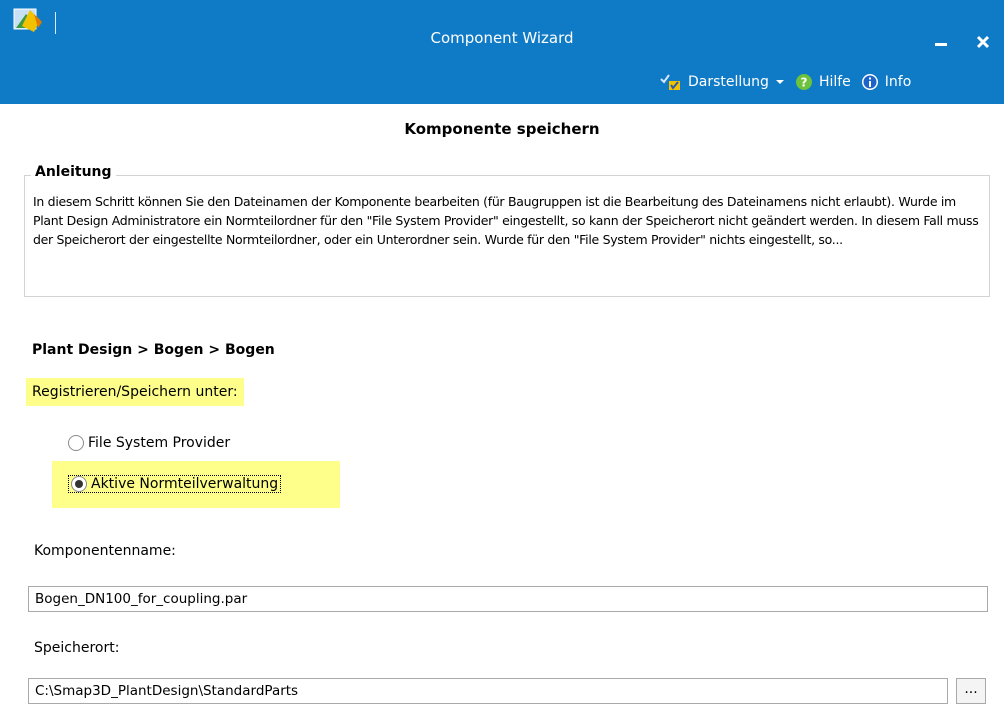  I want to click on minimize-button, so click(941, 42).